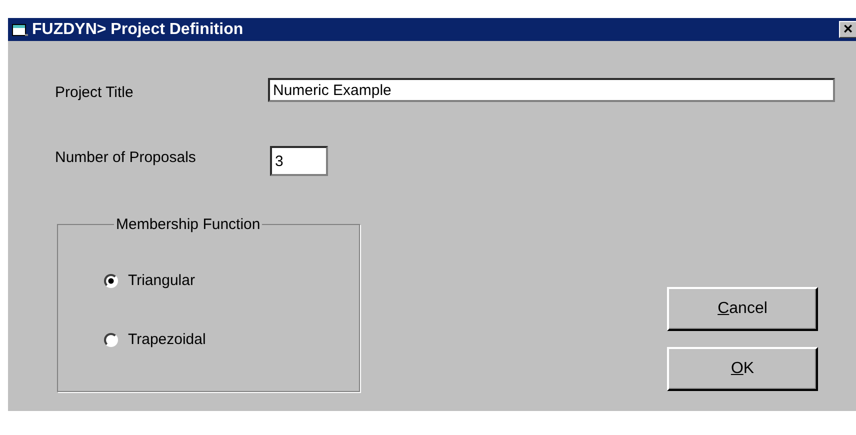 The height and width of the screenshot is (435, 856). What do you see at coordinates (551, 90) in the screenshot?
I see `input-field: Numeric Example` at bounding box center [551, 90].